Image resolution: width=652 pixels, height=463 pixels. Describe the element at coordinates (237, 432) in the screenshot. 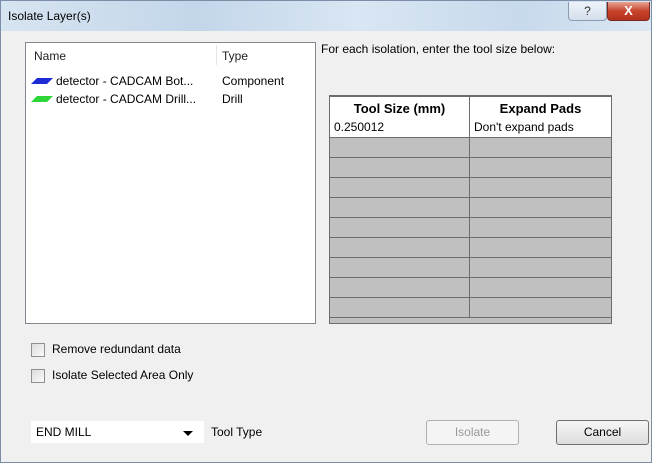

I see `tool-type-label: Tool Type` at that location.